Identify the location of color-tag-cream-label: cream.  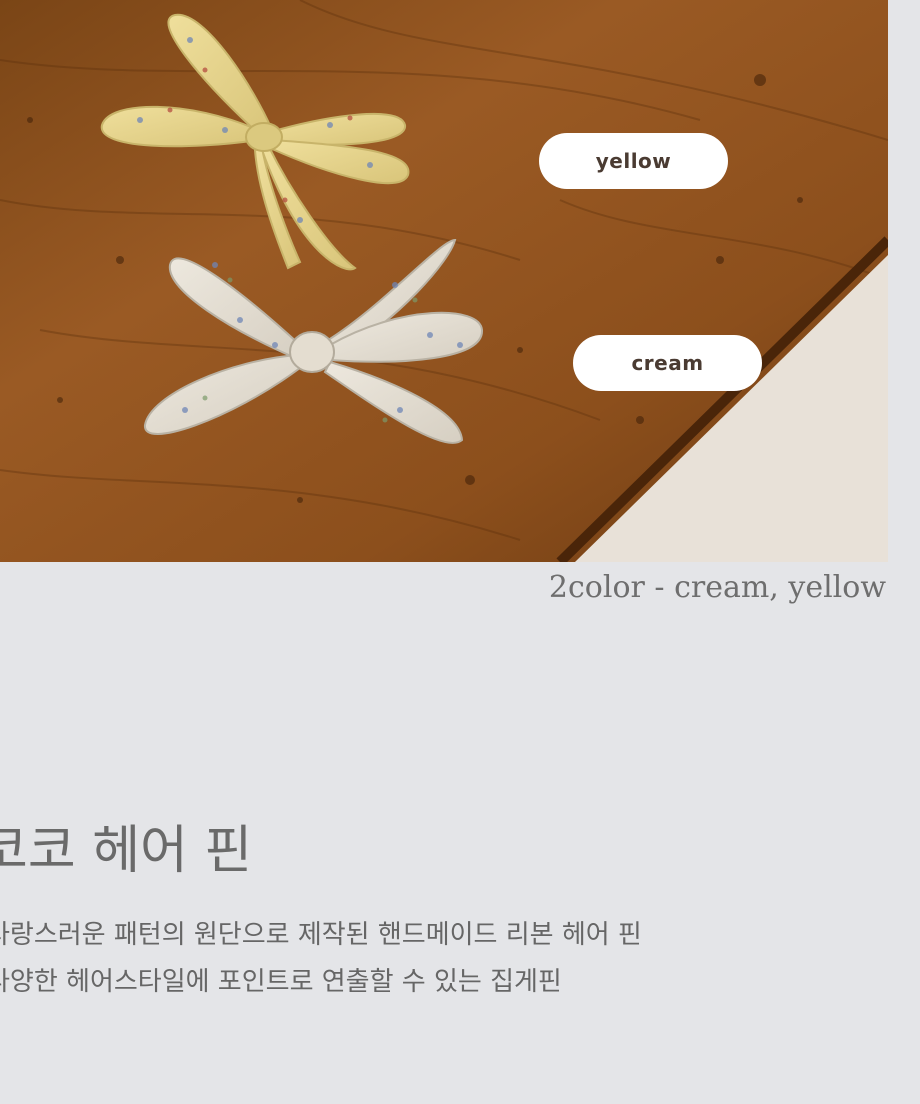
(667, 363).